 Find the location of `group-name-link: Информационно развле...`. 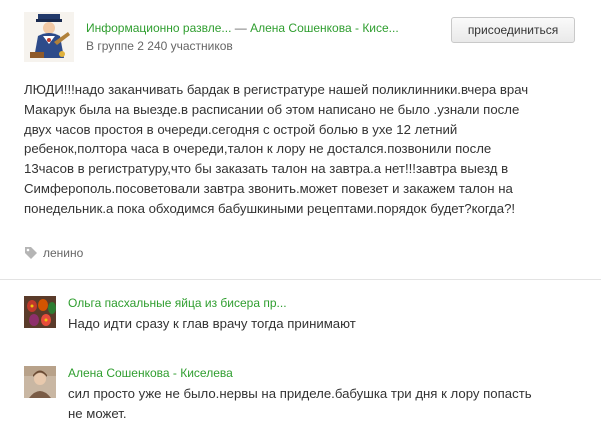

group-name-link: Информационно развле... is located at coordinates (158, 28).